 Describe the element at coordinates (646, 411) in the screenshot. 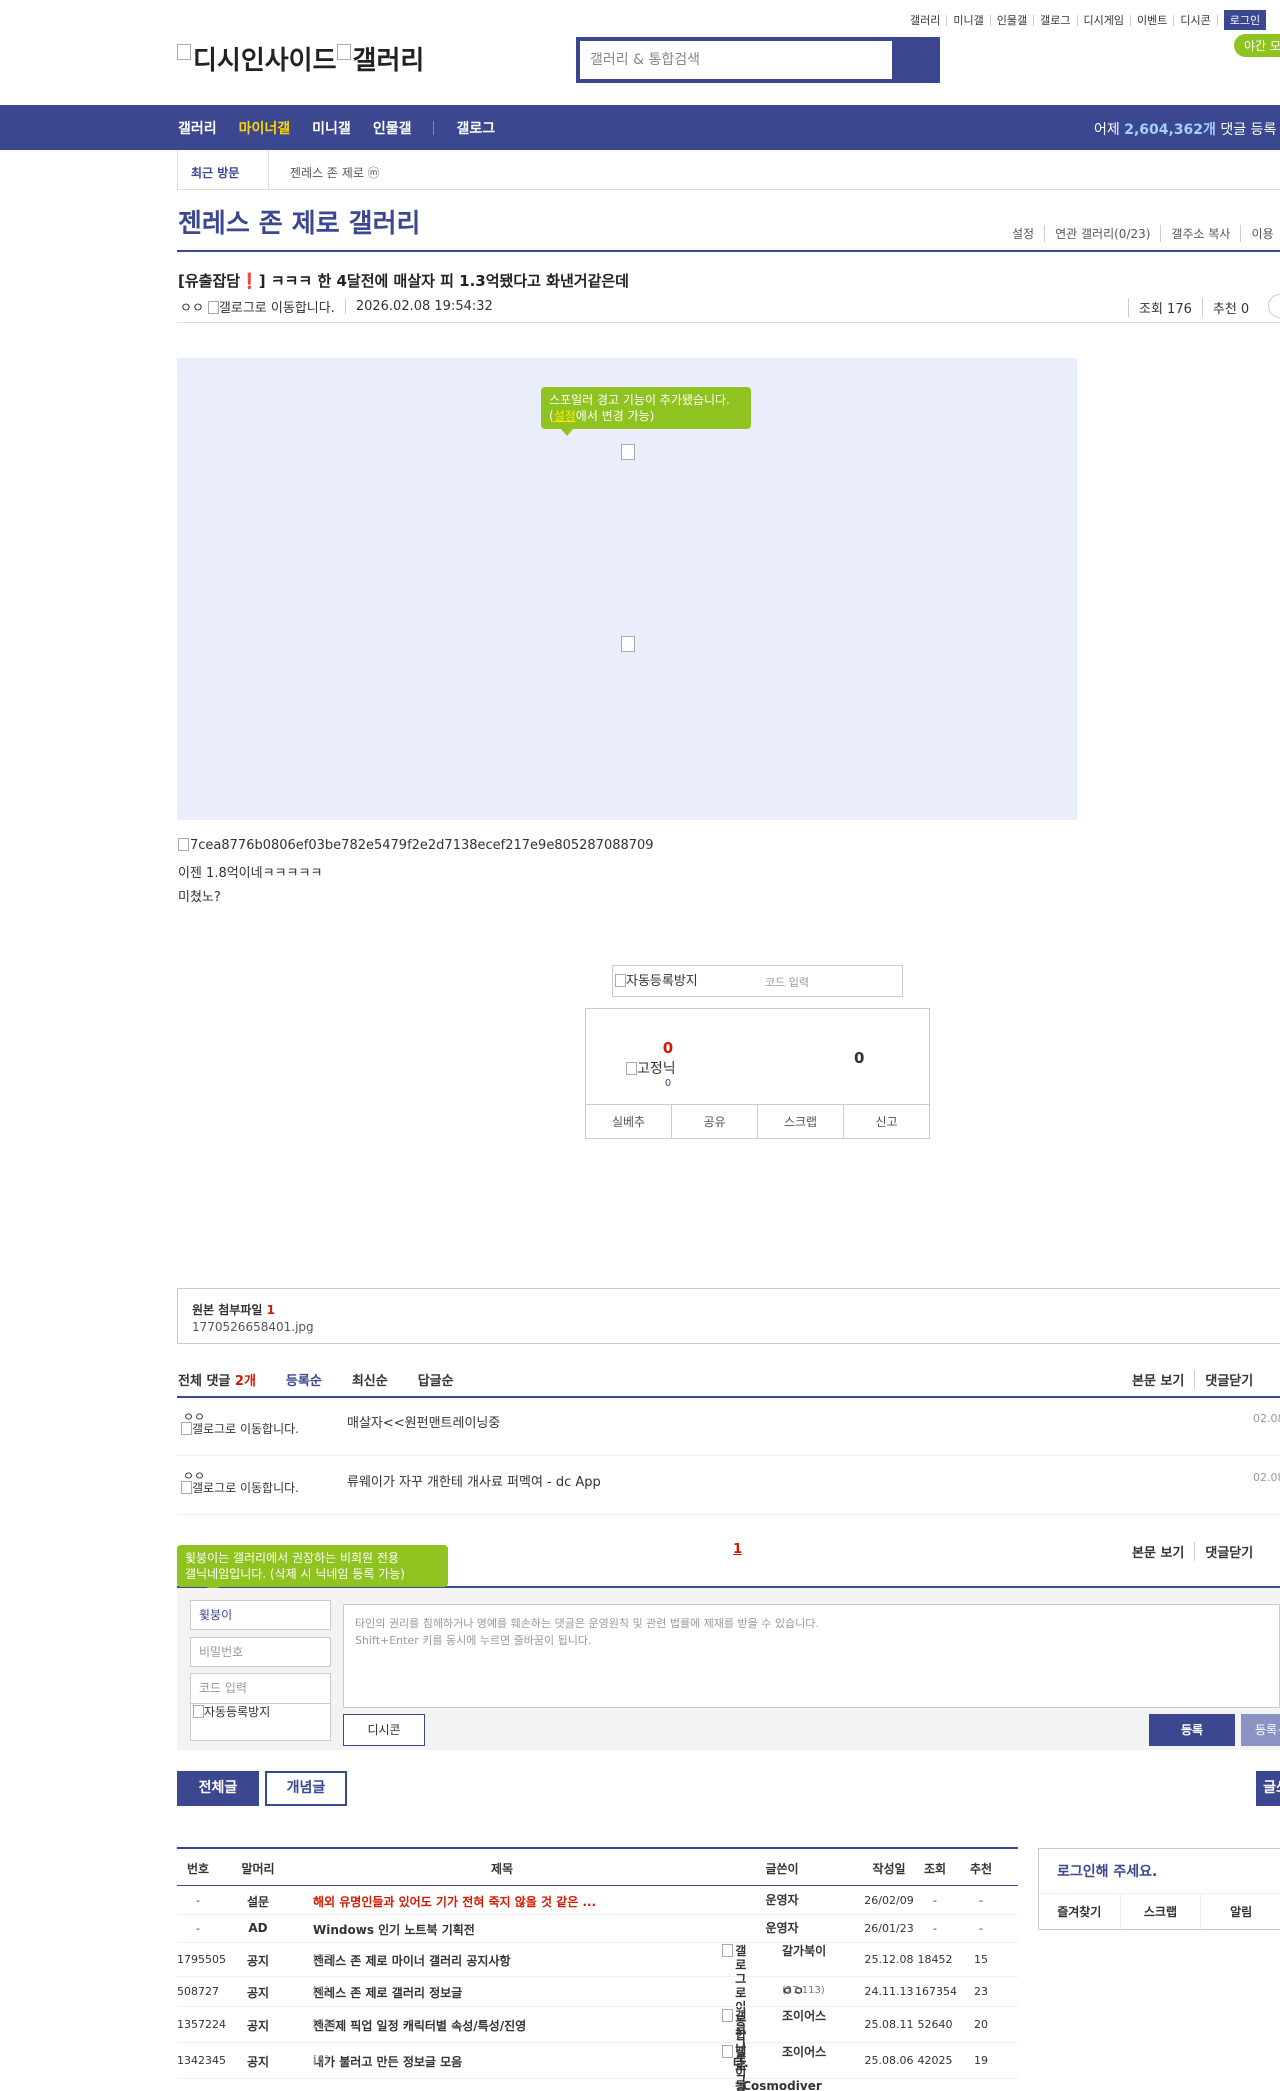

I see `spoiler-tooltip: 스포일러 경고 기능이 추가됐습니다. (설정에서 변경 가능)` at that location.